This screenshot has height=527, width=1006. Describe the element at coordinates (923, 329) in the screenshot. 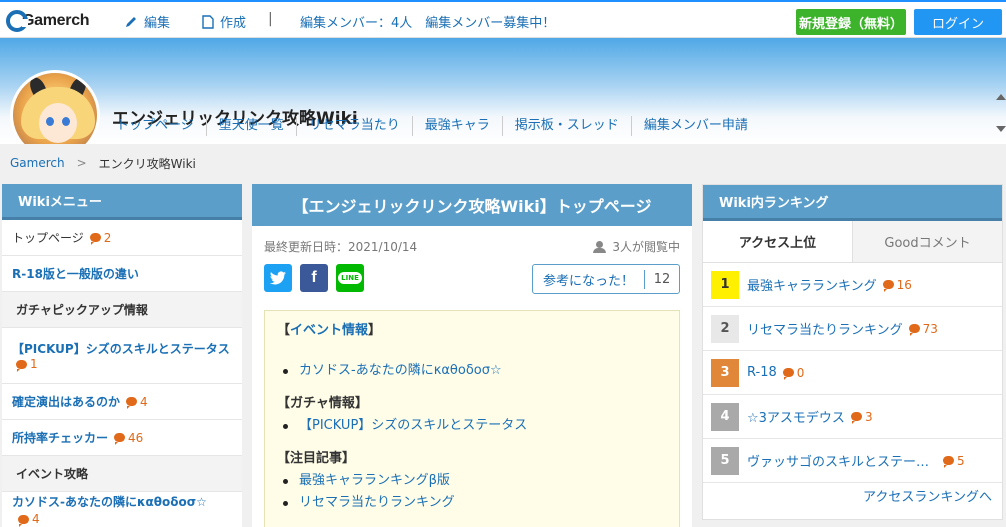

I see `comment-count: 73` at that location.